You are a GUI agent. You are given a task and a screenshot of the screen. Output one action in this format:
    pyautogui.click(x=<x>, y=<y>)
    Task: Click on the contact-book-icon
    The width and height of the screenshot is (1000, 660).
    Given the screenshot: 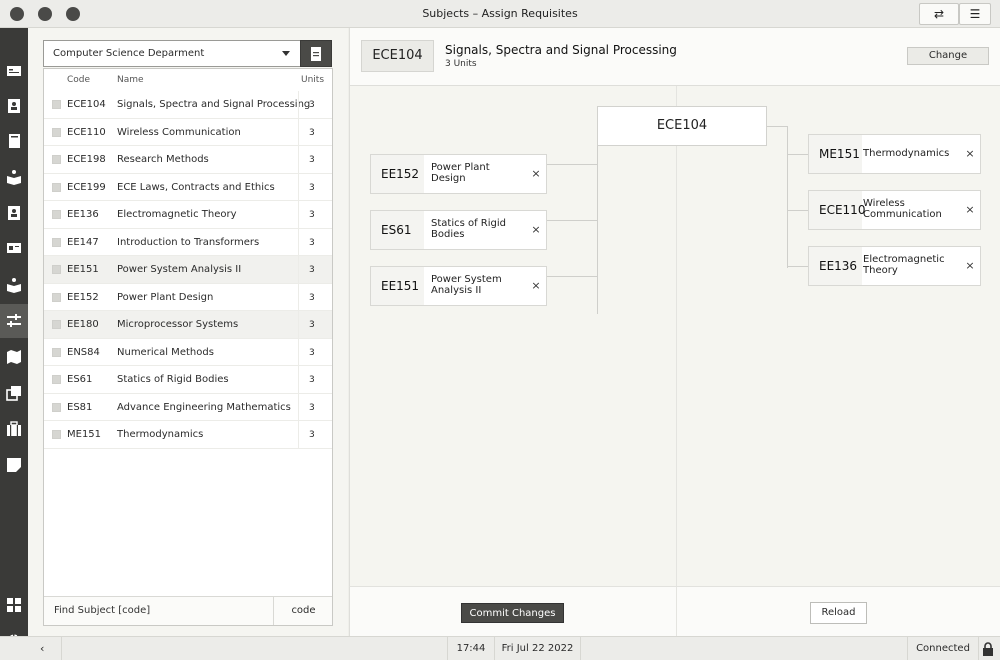 What is the action you would take?
    pyautogui.click(x=14, y=106)
    